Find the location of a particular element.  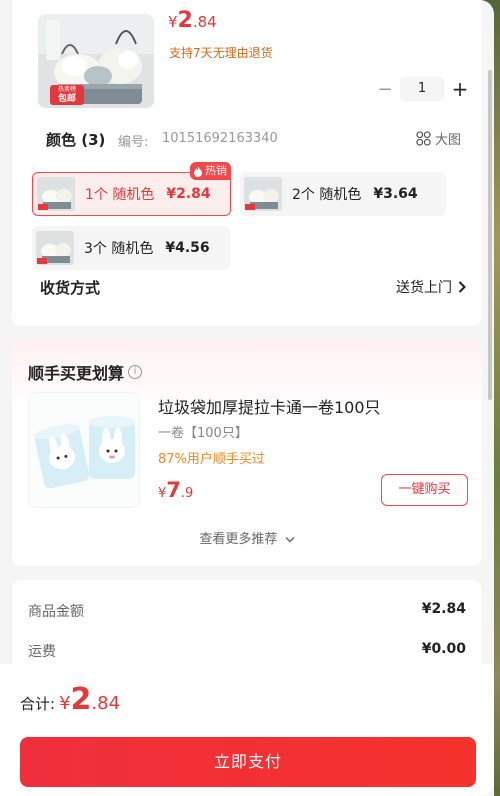

price-decimal: .9 is located at coordinates (187, 493).